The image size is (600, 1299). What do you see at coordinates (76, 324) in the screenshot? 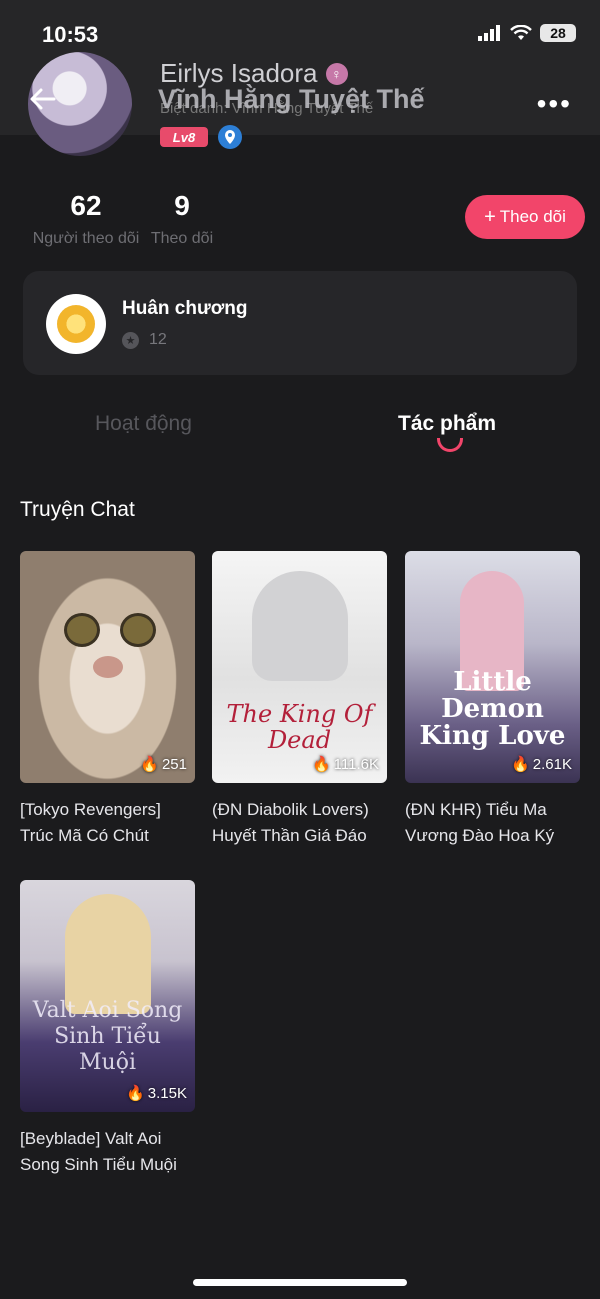
I see `medal-icon` at bounding box center [76, 324].